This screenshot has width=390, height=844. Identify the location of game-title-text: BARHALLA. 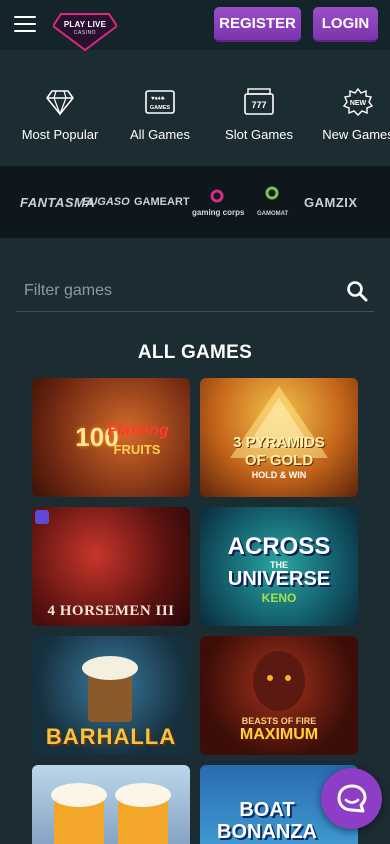
(111, 736).